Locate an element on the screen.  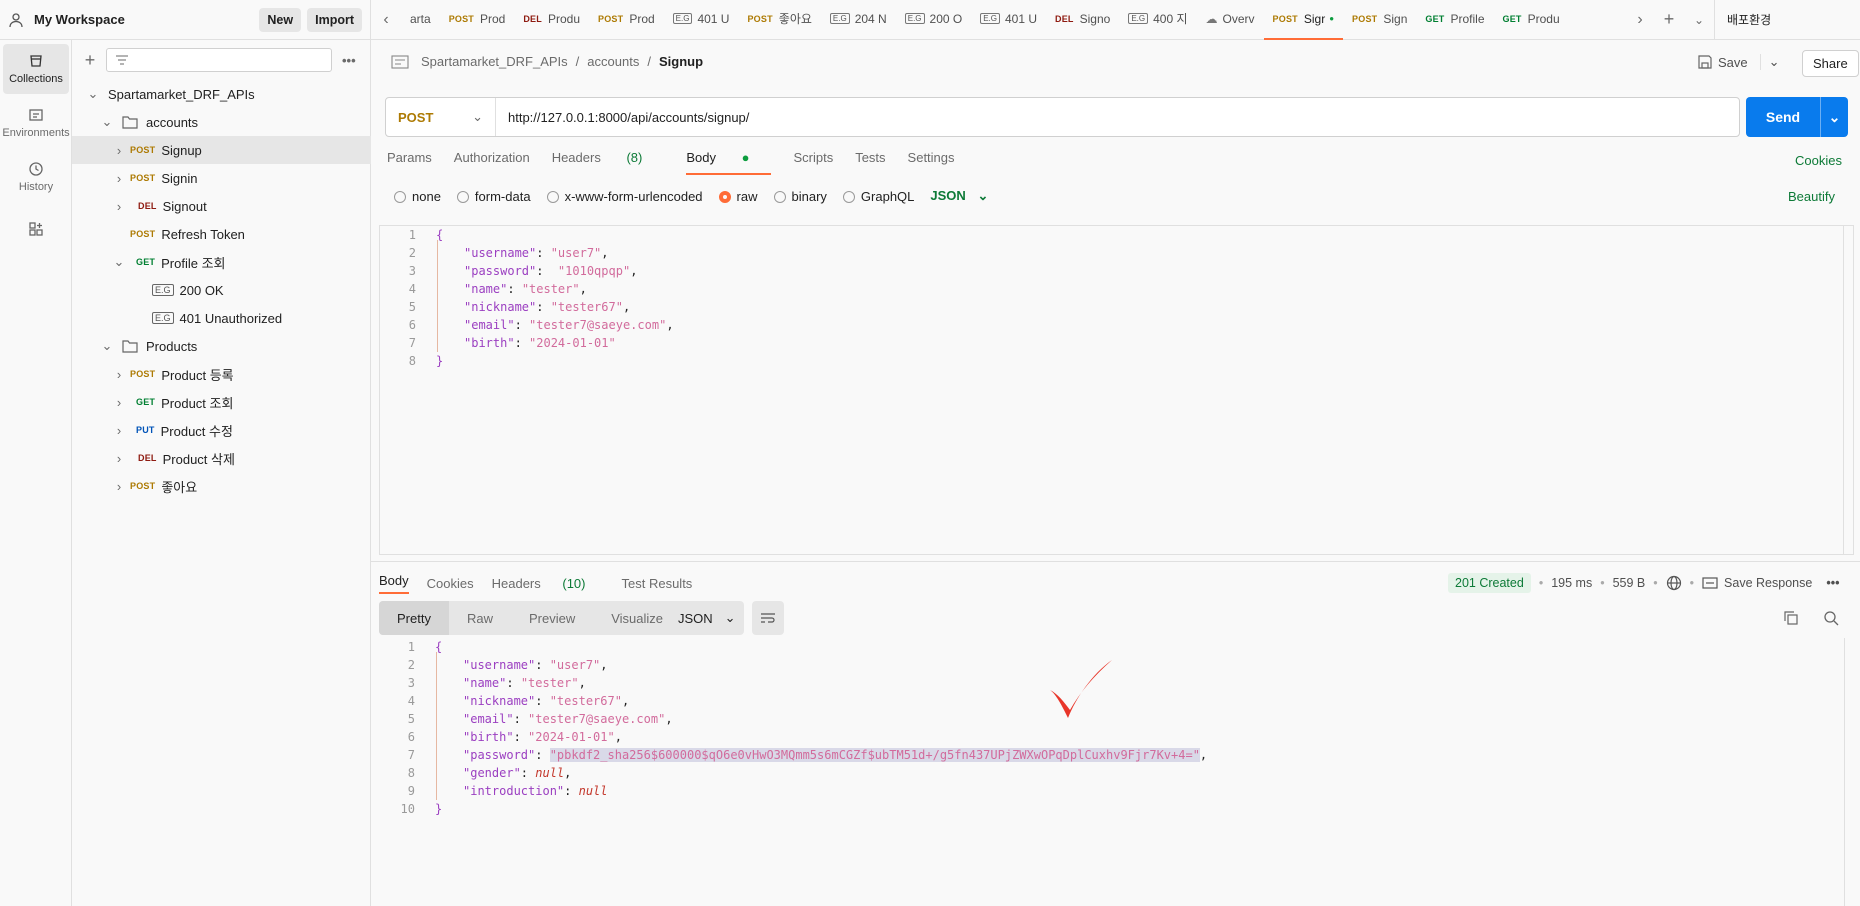
save-options-chevron-icon: ⌄ is located at coordinates (1769, 62).